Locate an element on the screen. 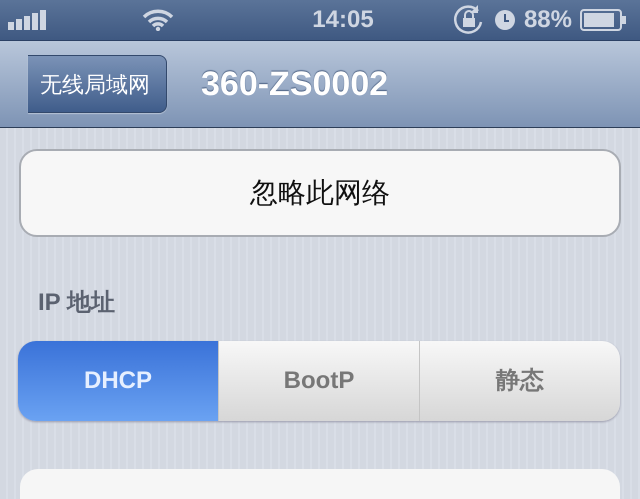  segment-tab: BootP is located at coordinates (319, 381).